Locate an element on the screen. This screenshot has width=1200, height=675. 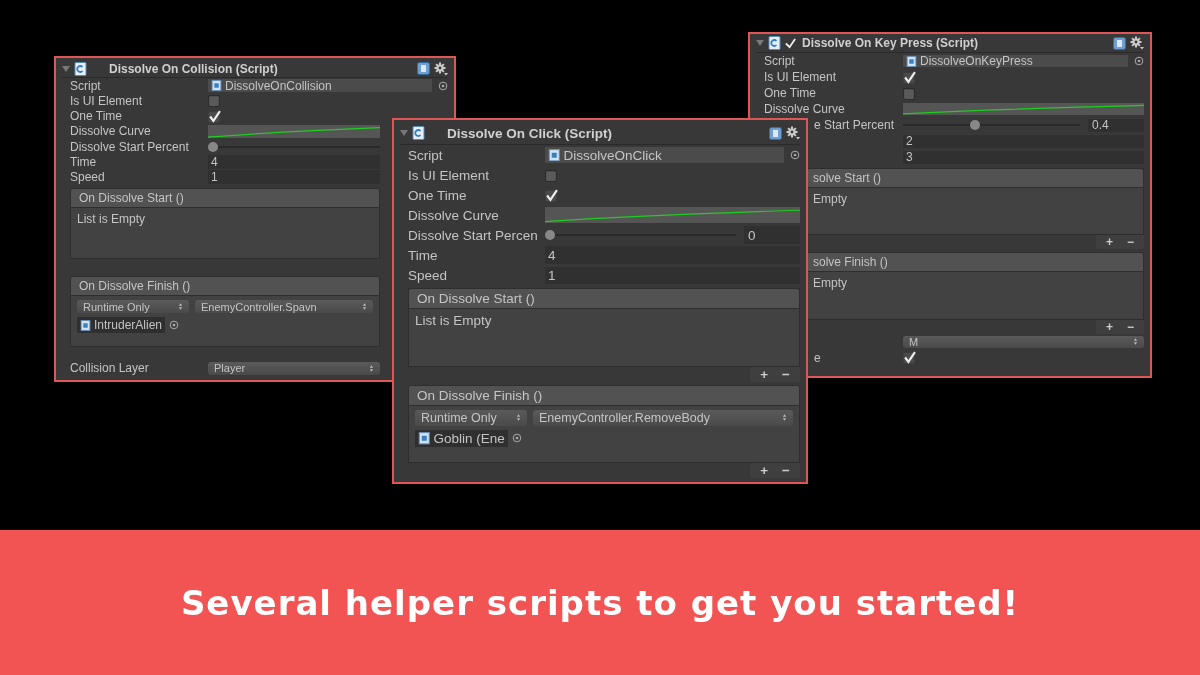
script-field: DissolveOnKeyPress is located at coordinates (1015, 61).